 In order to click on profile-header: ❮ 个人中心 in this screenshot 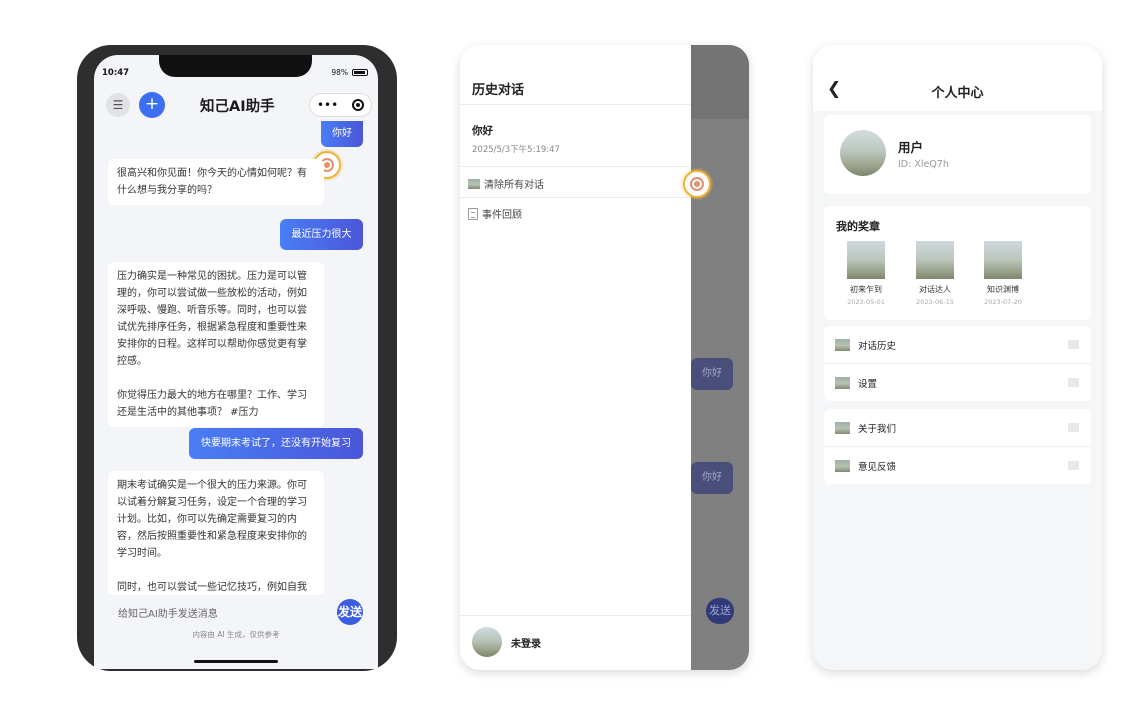, I will do `click(957, 78)`.